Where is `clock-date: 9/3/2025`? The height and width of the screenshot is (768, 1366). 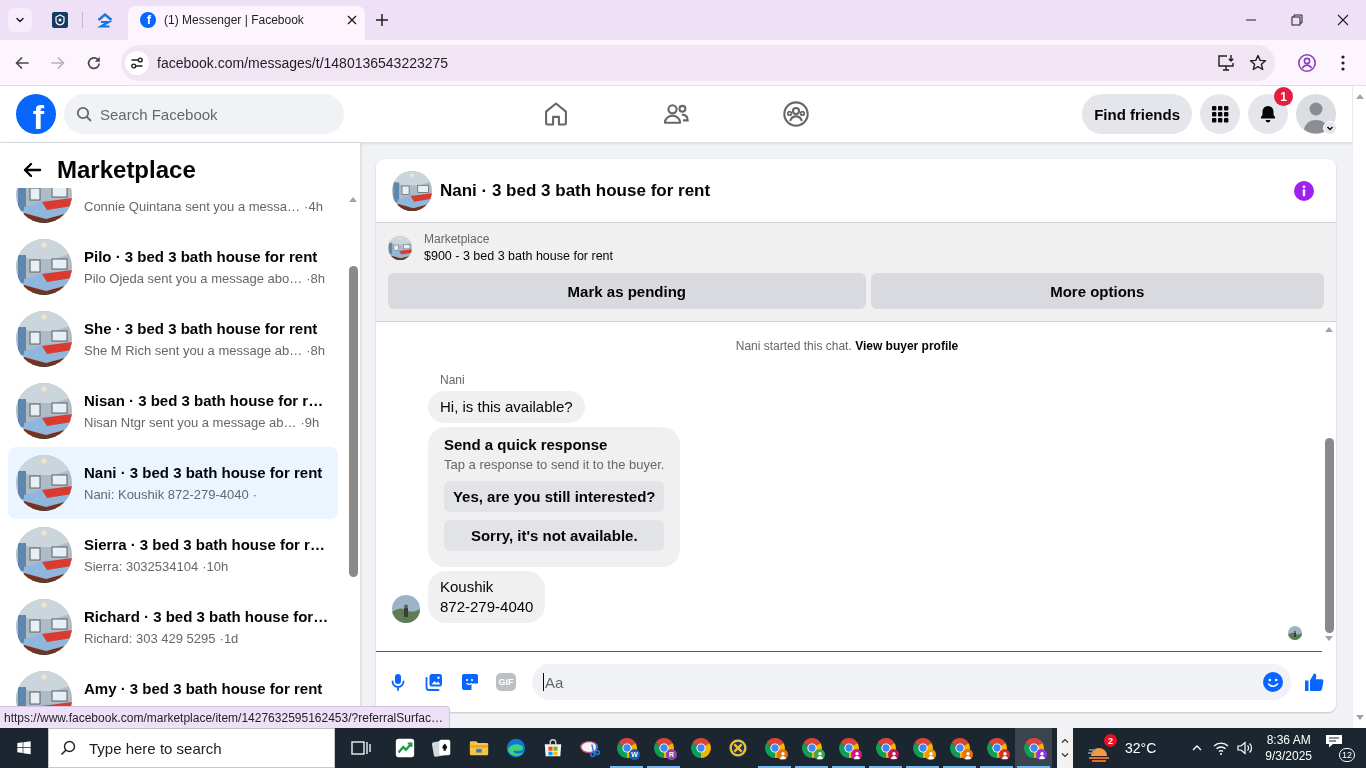
clock-date: 9/3/2025 is located at coordinates (1288, 756).